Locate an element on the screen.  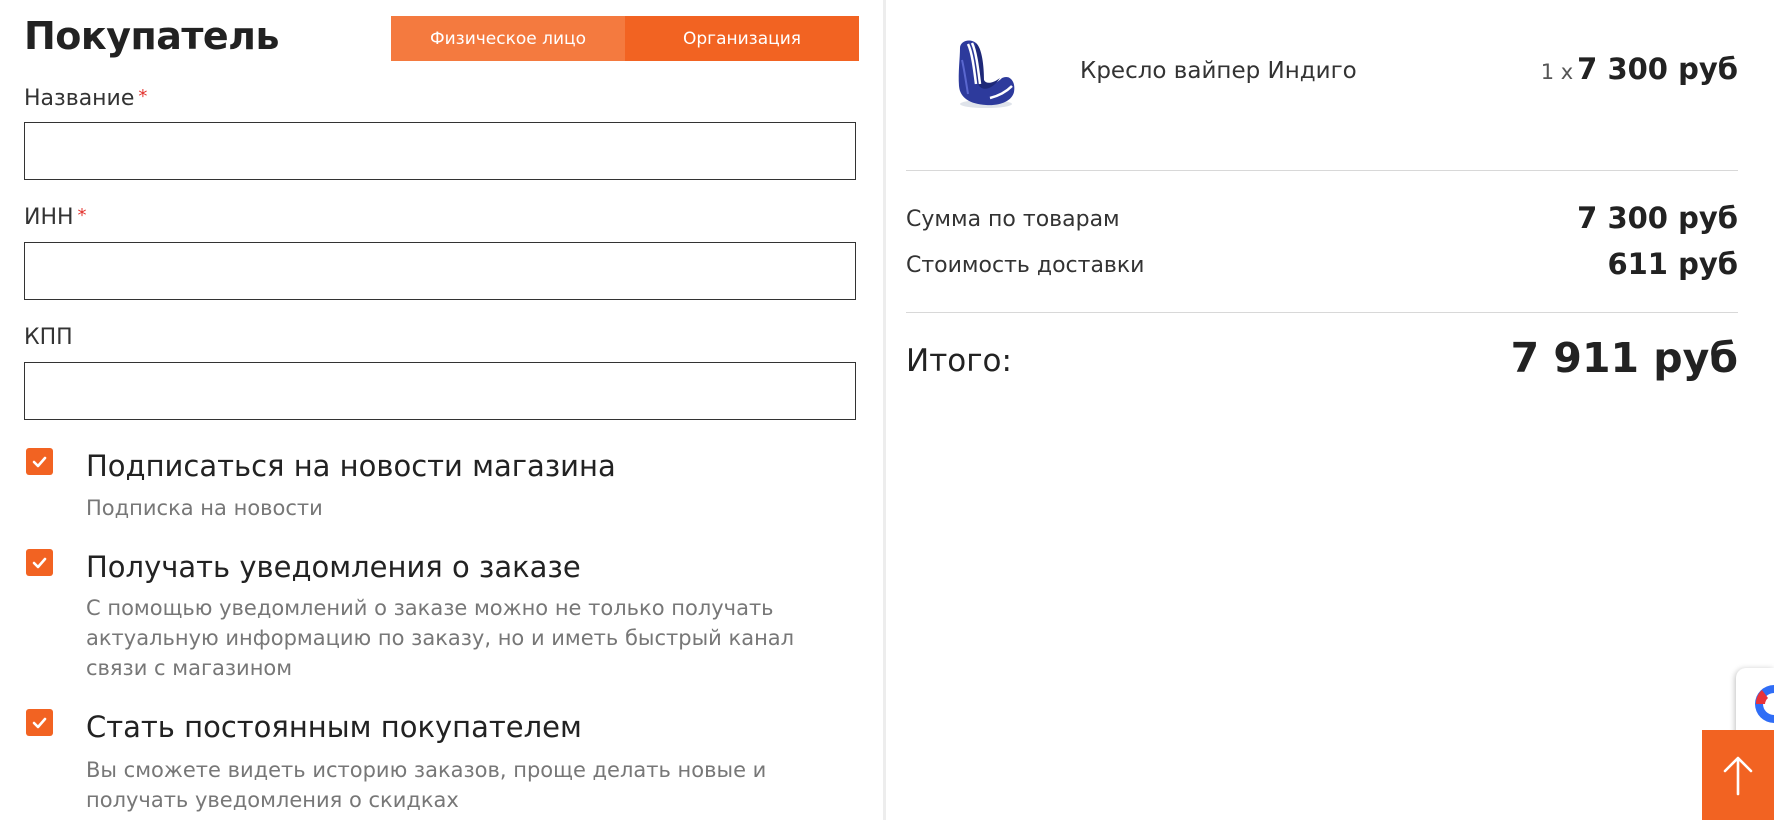
inn-input is located at coordinates (440, 271).